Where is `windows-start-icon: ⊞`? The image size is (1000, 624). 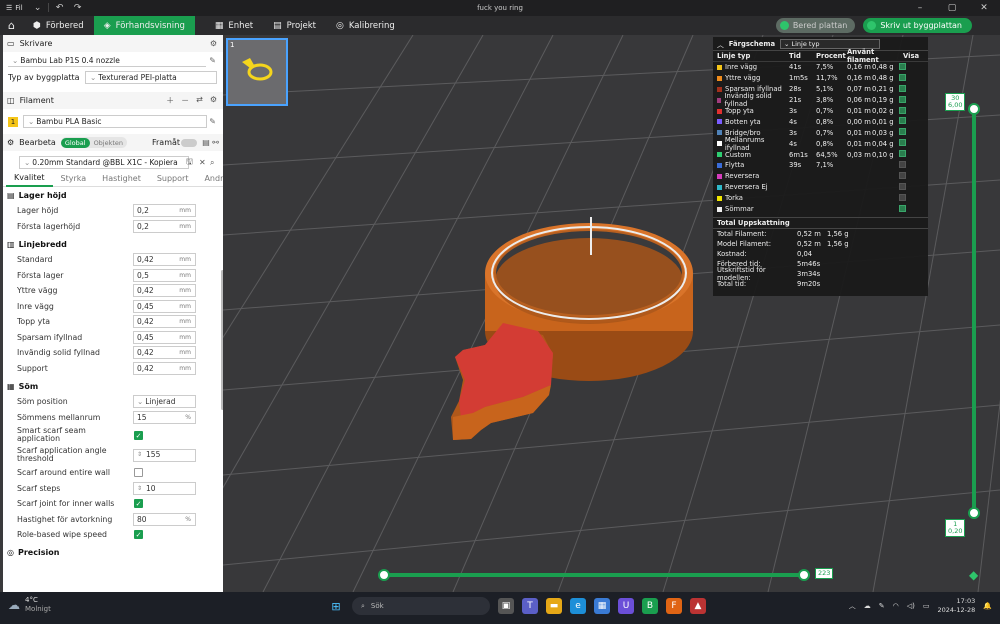
windows-start-icon: ⊞ is located at coordinates (336, 606).